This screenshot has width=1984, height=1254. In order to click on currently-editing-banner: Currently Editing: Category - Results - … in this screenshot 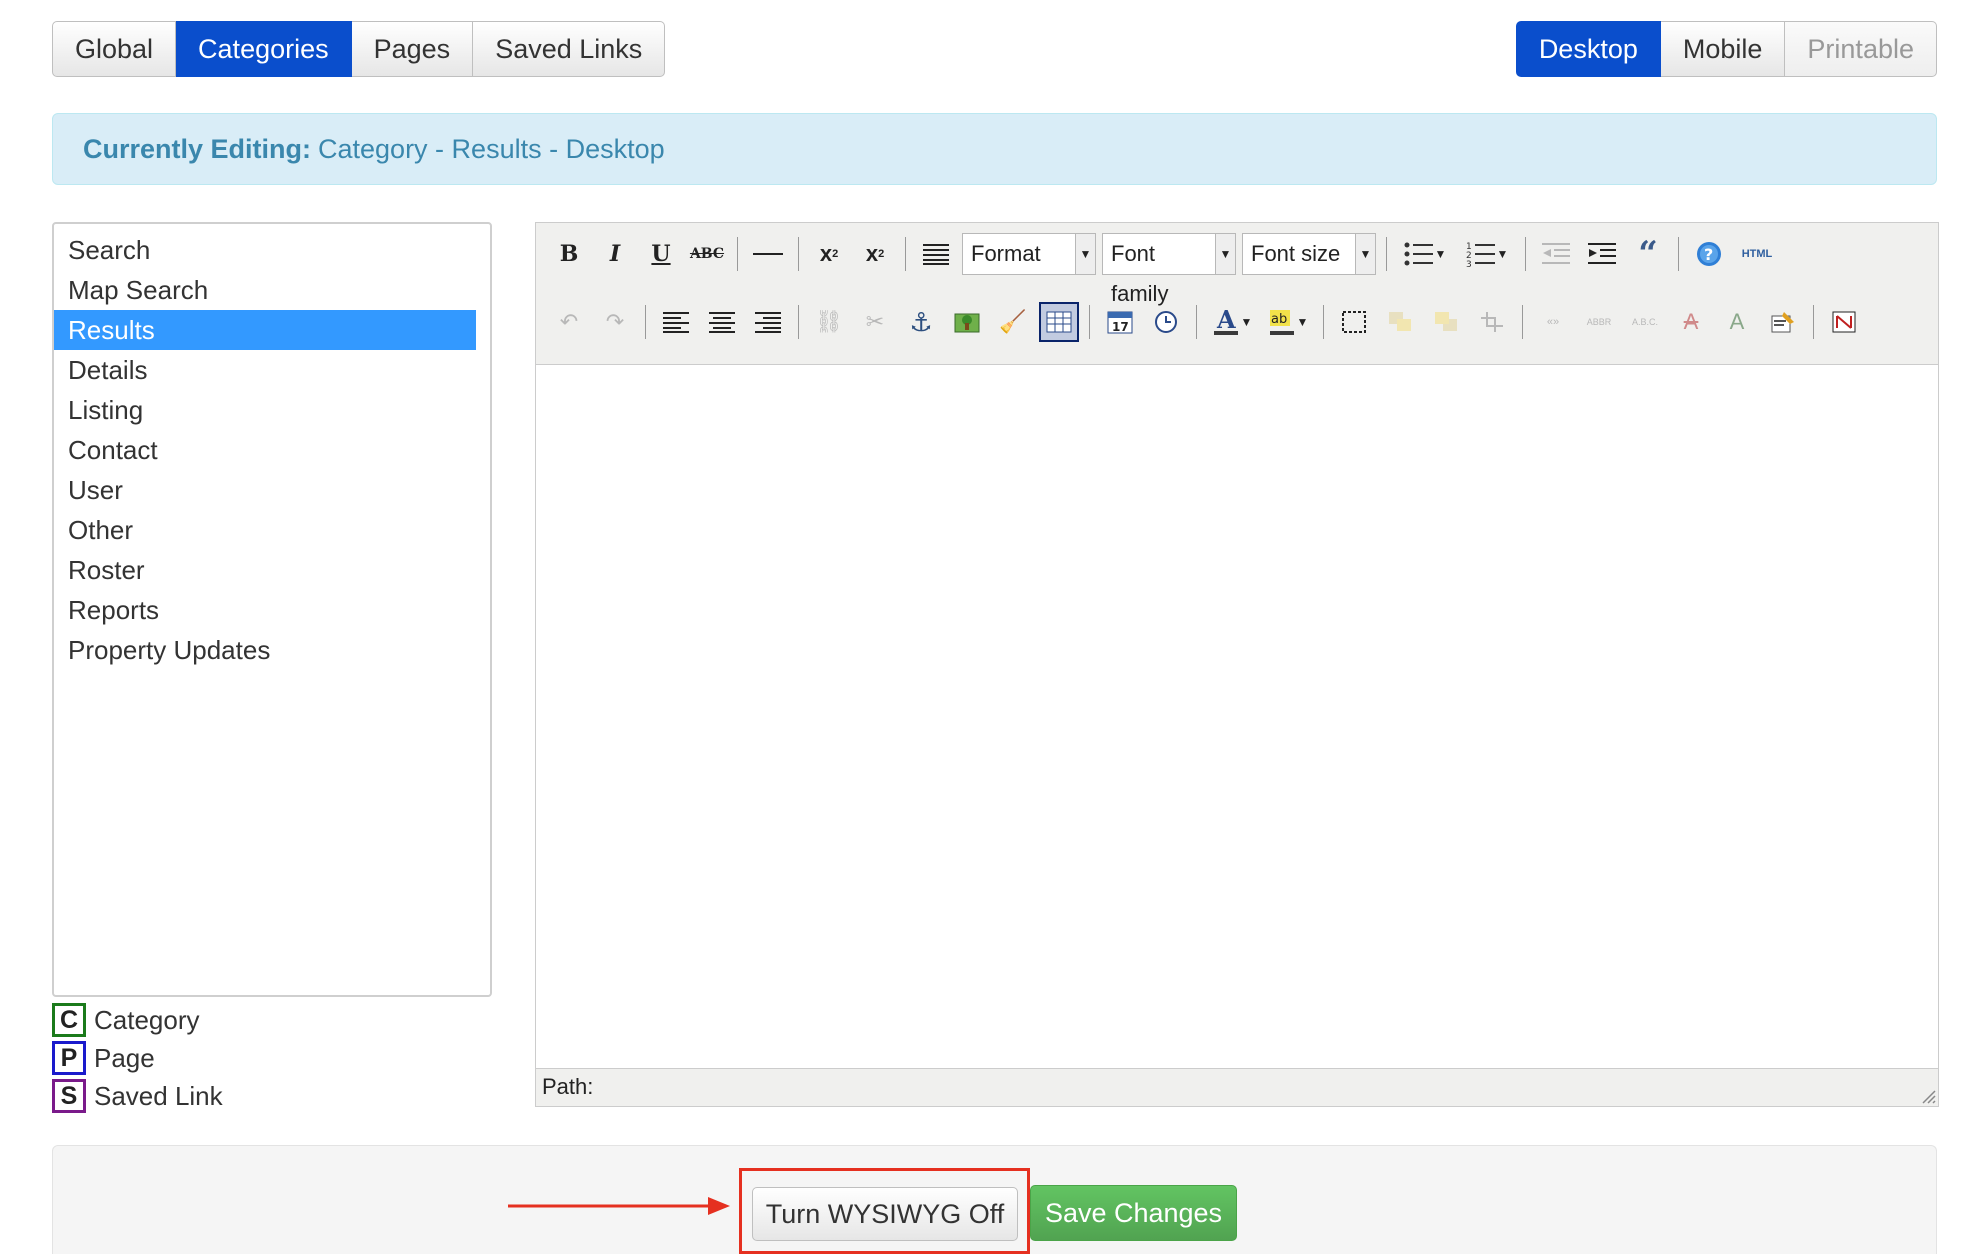, I will do `click(994, 149)`.